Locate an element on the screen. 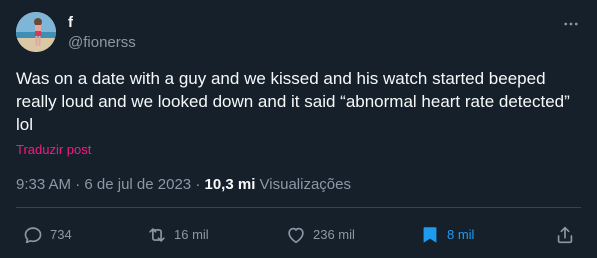 The image size is (597, 258). heart-icon is located at coordinates (296, 235).